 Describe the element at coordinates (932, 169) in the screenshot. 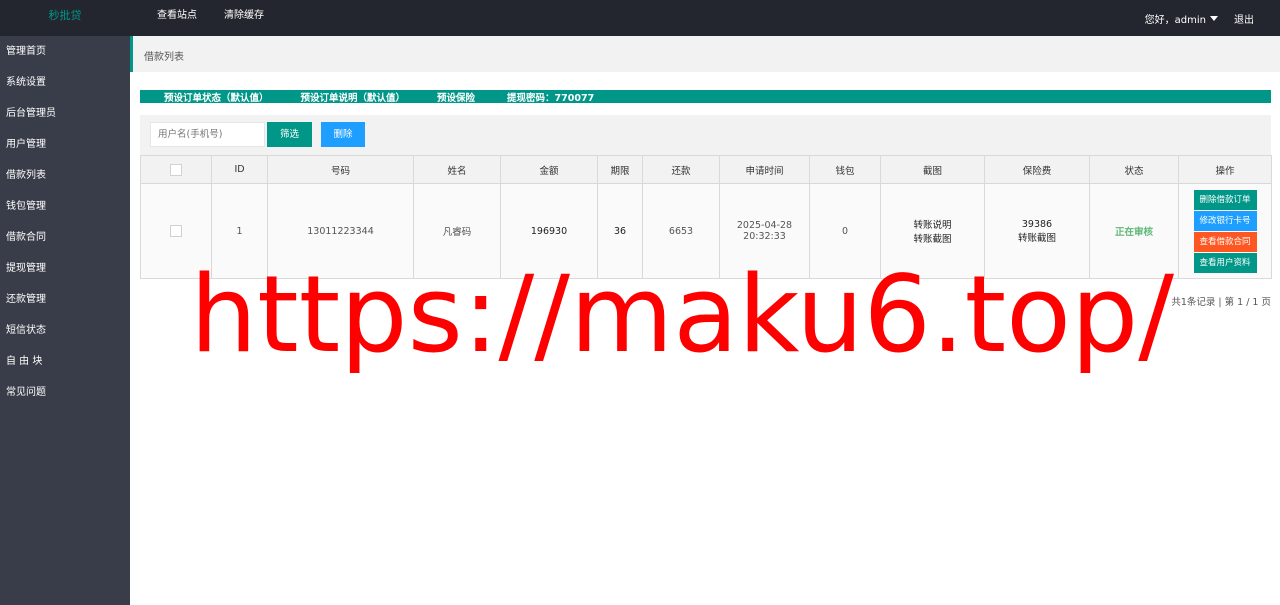

I see `header-screenshot: 截图` at that location.